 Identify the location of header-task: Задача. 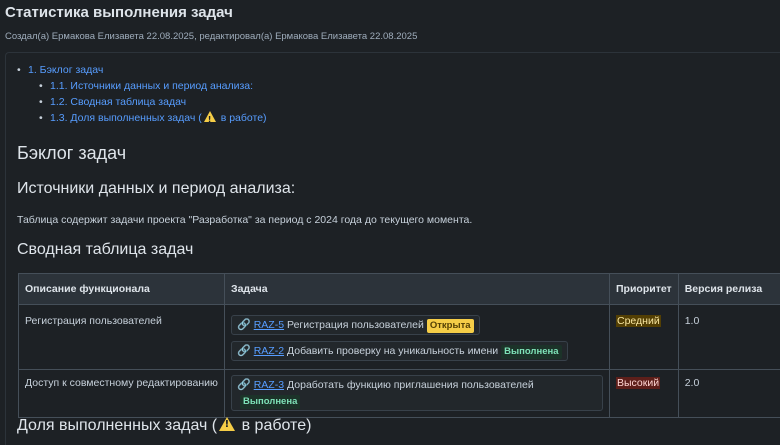
(417, 289).